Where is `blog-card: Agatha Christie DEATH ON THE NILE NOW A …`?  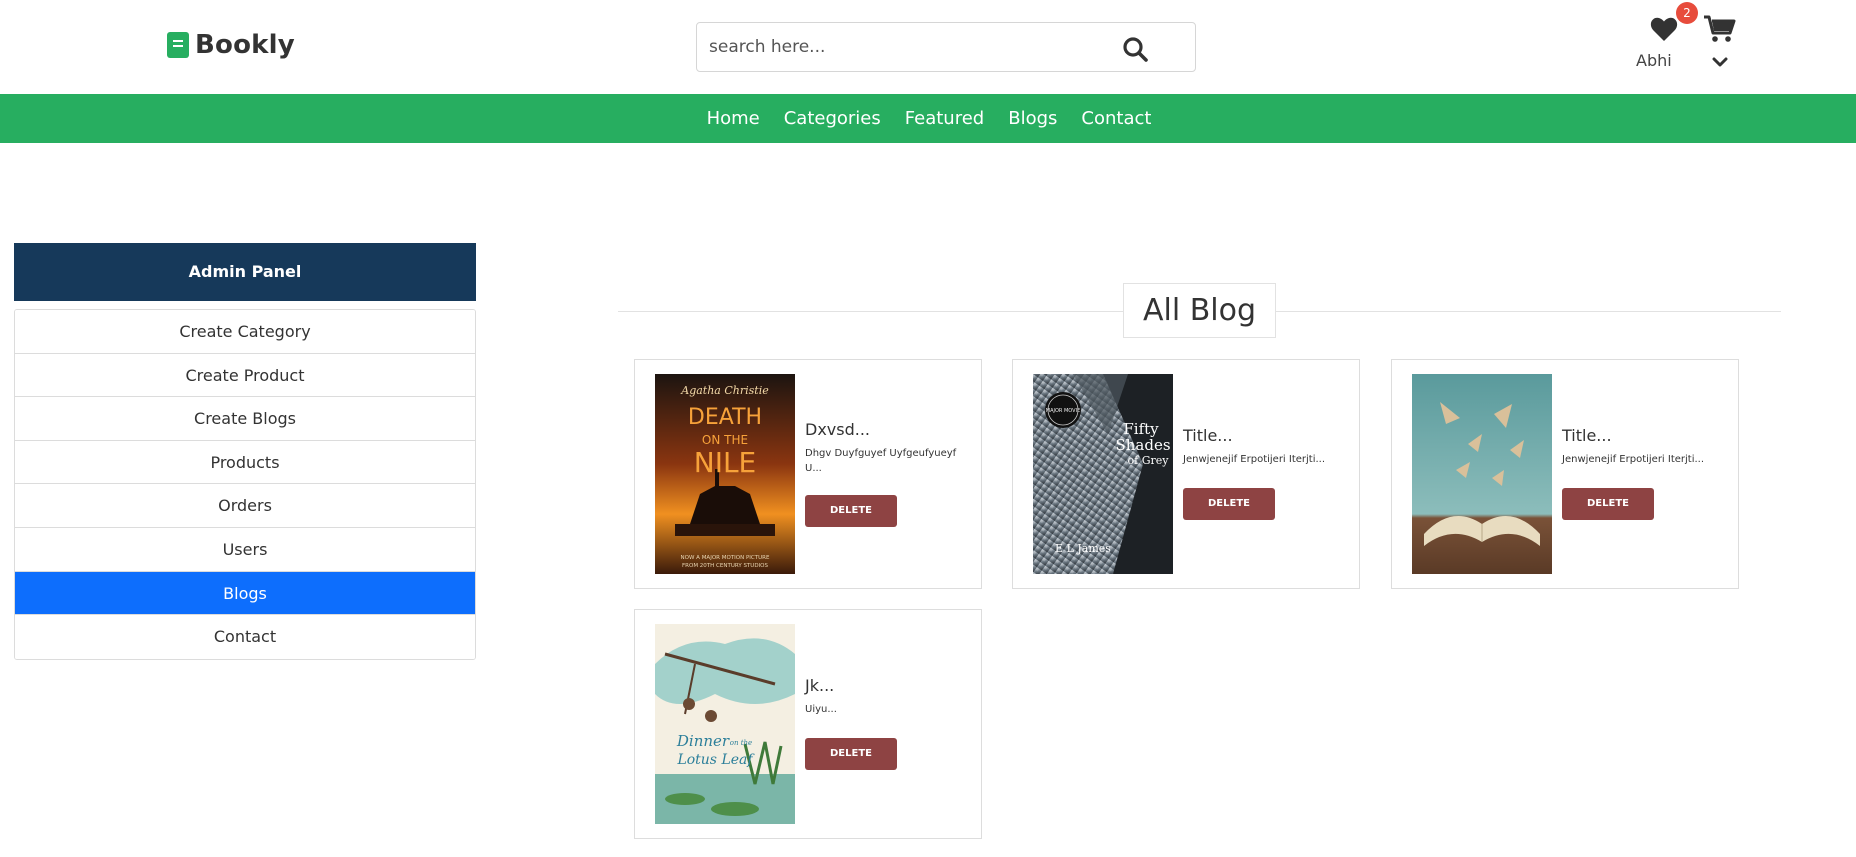
blog-card: Agatha Christie DEATH ON THE NILE NOW A … is located at coordinates (808, 474).